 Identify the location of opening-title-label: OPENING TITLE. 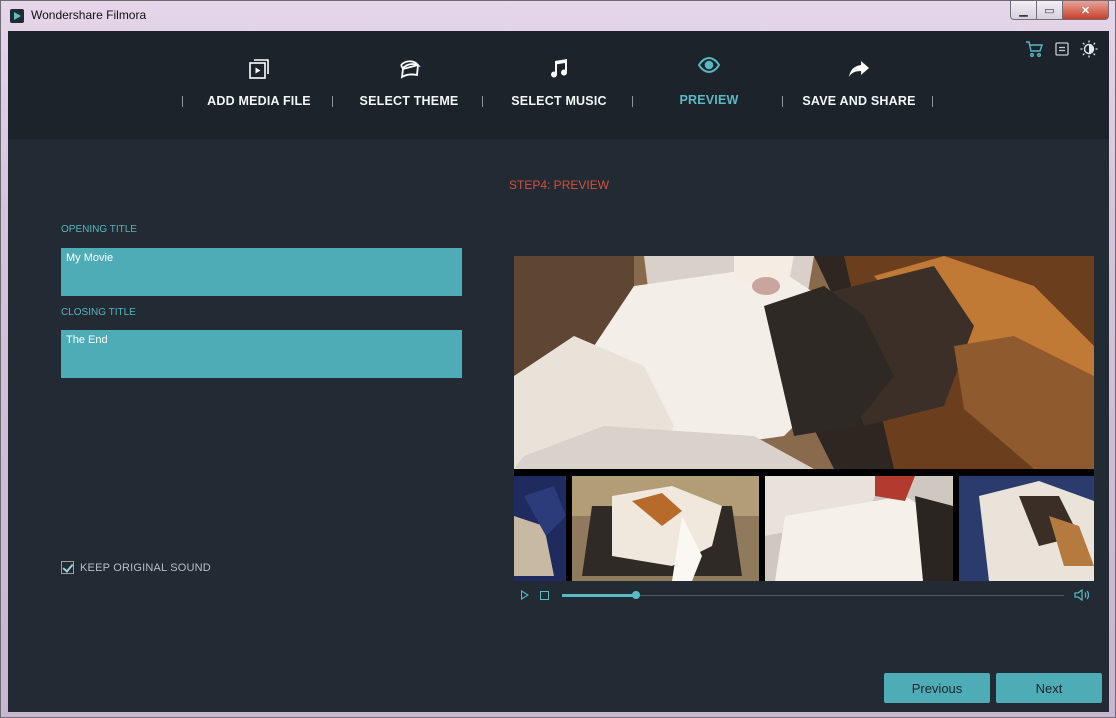
(99, 229).